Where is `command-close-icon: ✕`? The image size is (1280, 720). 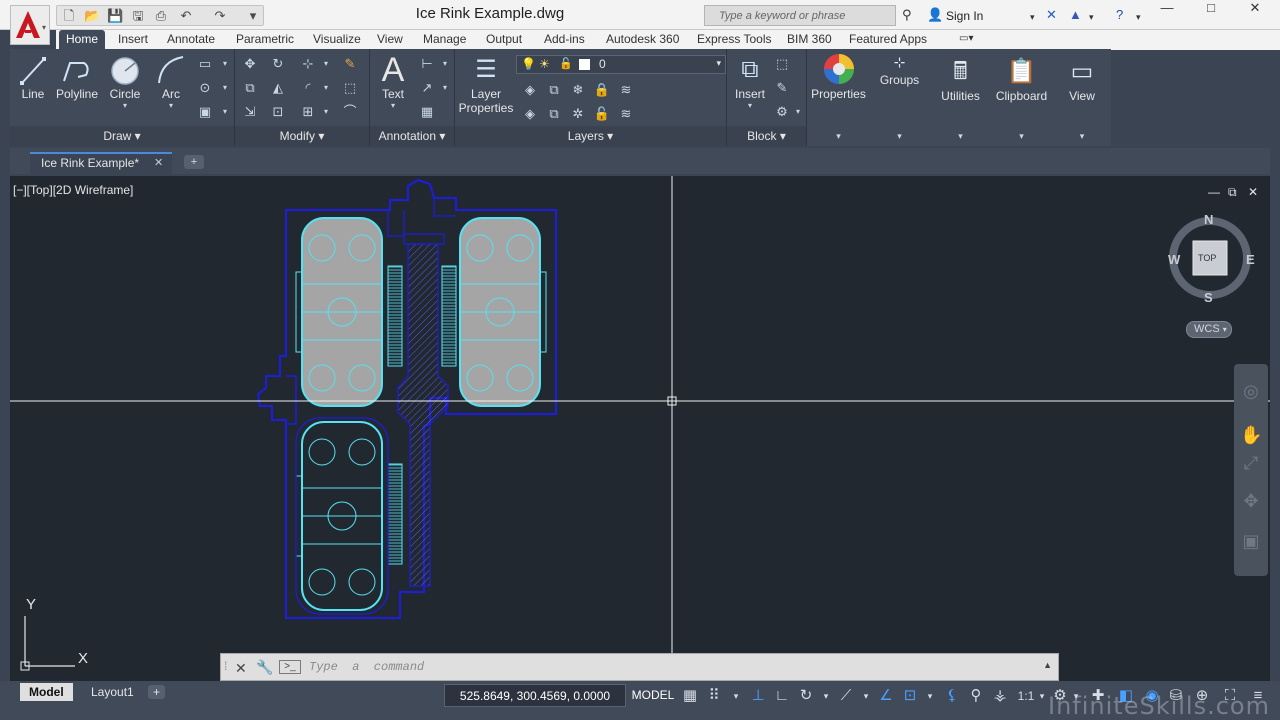 command-close-icon: ✕ is located at coordinates (241, 668).